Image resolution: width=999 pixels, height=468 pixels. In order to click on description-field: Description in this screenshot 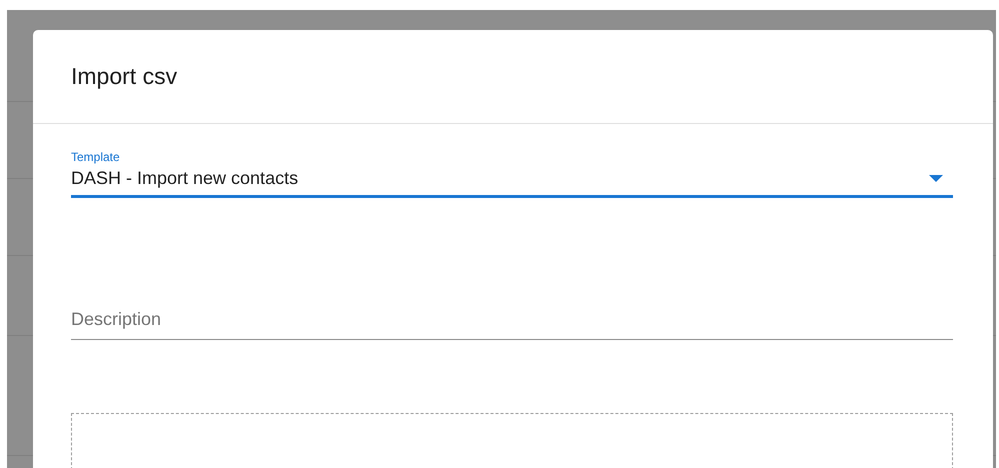, I will do `click(512, 324)`.